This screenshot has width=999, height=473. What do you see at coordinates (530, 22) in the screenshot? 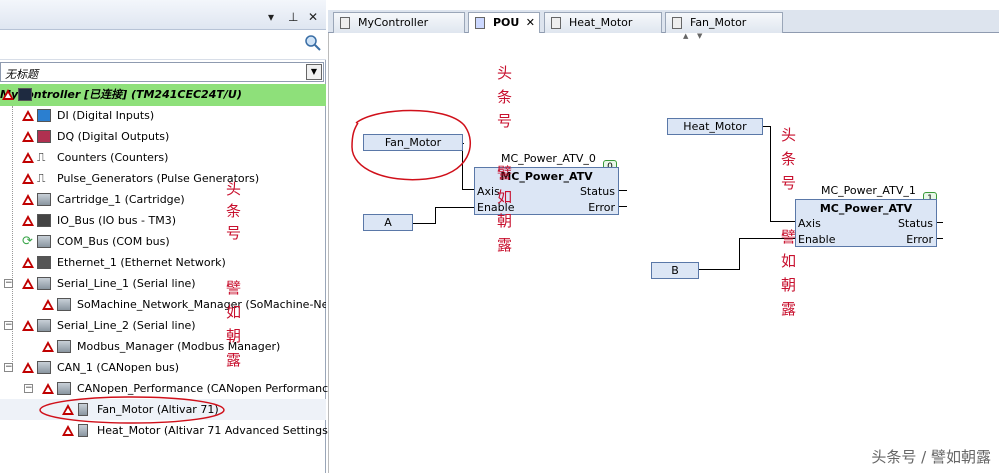
I see `close-tab-icon: ✕` at bounding box center [530, 22].